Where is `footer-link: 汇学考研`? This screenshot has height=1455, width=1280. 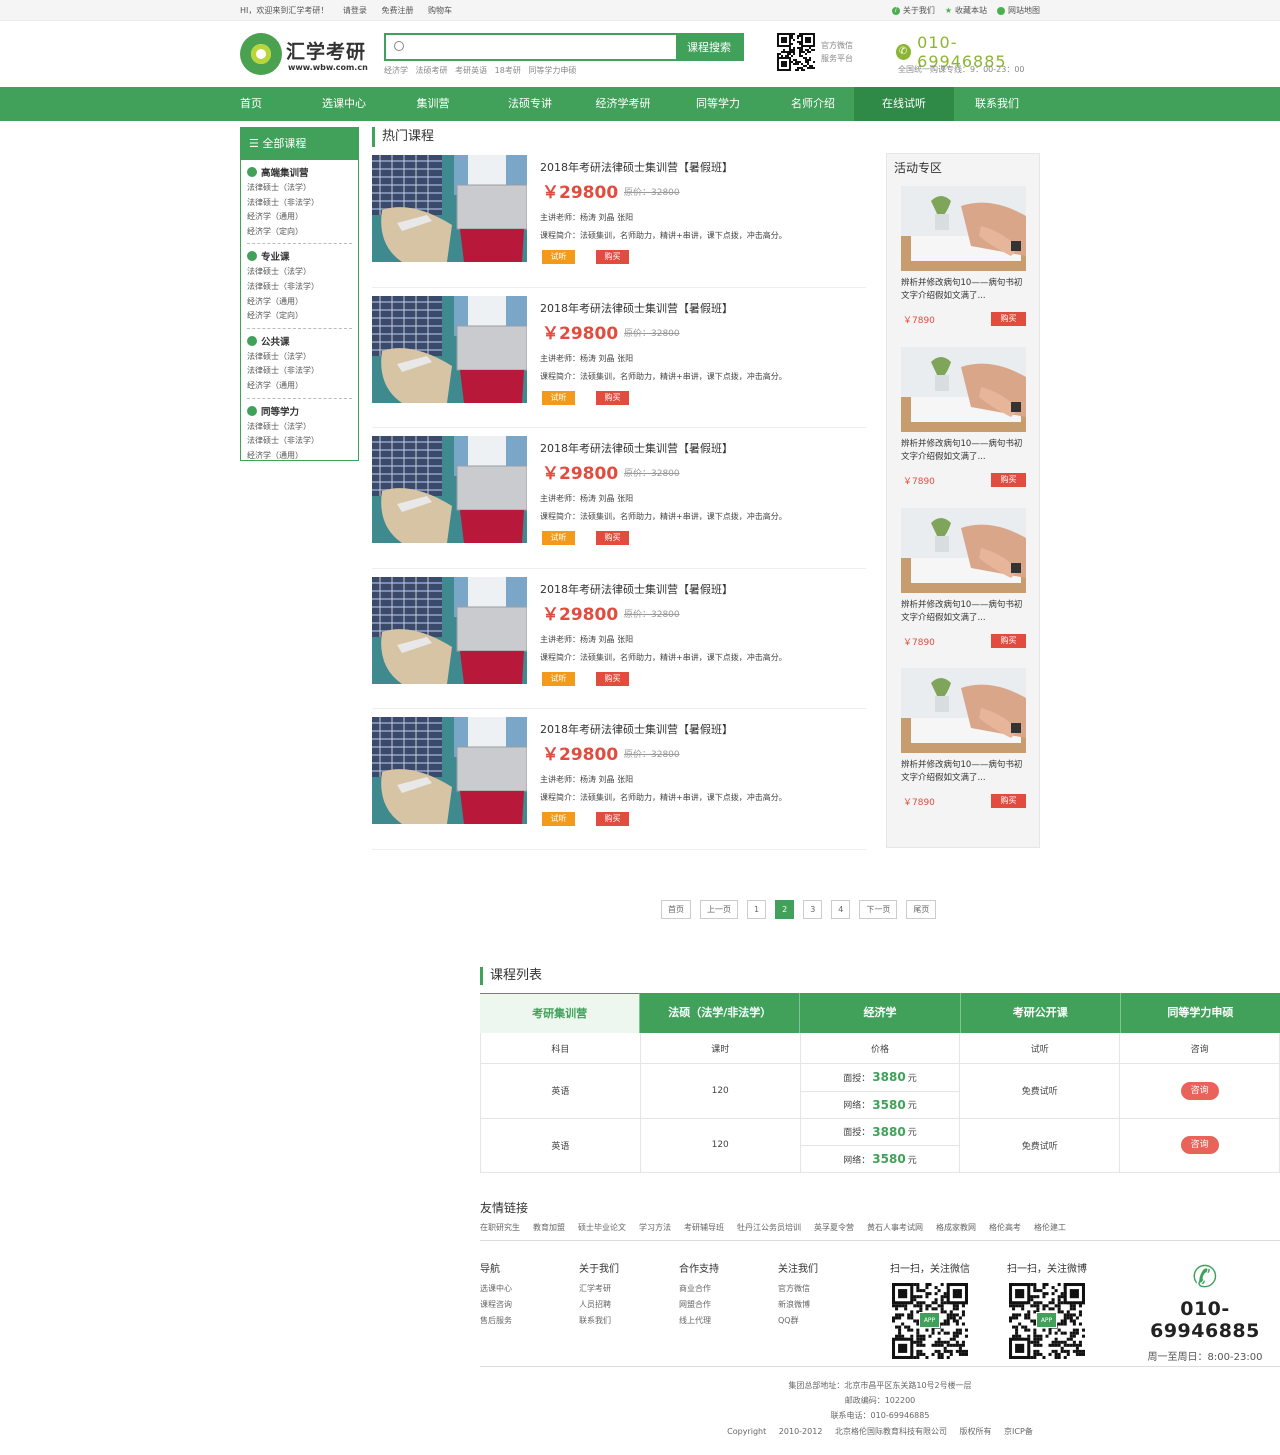
footer-link: 汇学考研 is located at coordinates (614, 1289).